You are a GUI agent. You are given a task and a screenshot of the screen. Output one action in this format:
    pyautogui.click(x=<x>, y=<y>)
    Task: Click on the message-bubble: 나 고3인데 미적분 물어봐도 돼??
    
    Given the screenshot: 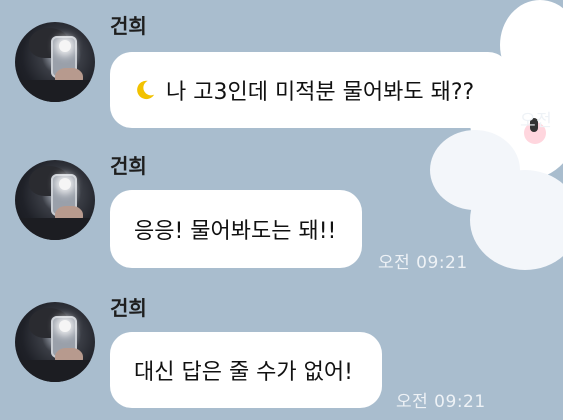 What is the action you would take?
    pyautogui.click(x=310, y=90)
    